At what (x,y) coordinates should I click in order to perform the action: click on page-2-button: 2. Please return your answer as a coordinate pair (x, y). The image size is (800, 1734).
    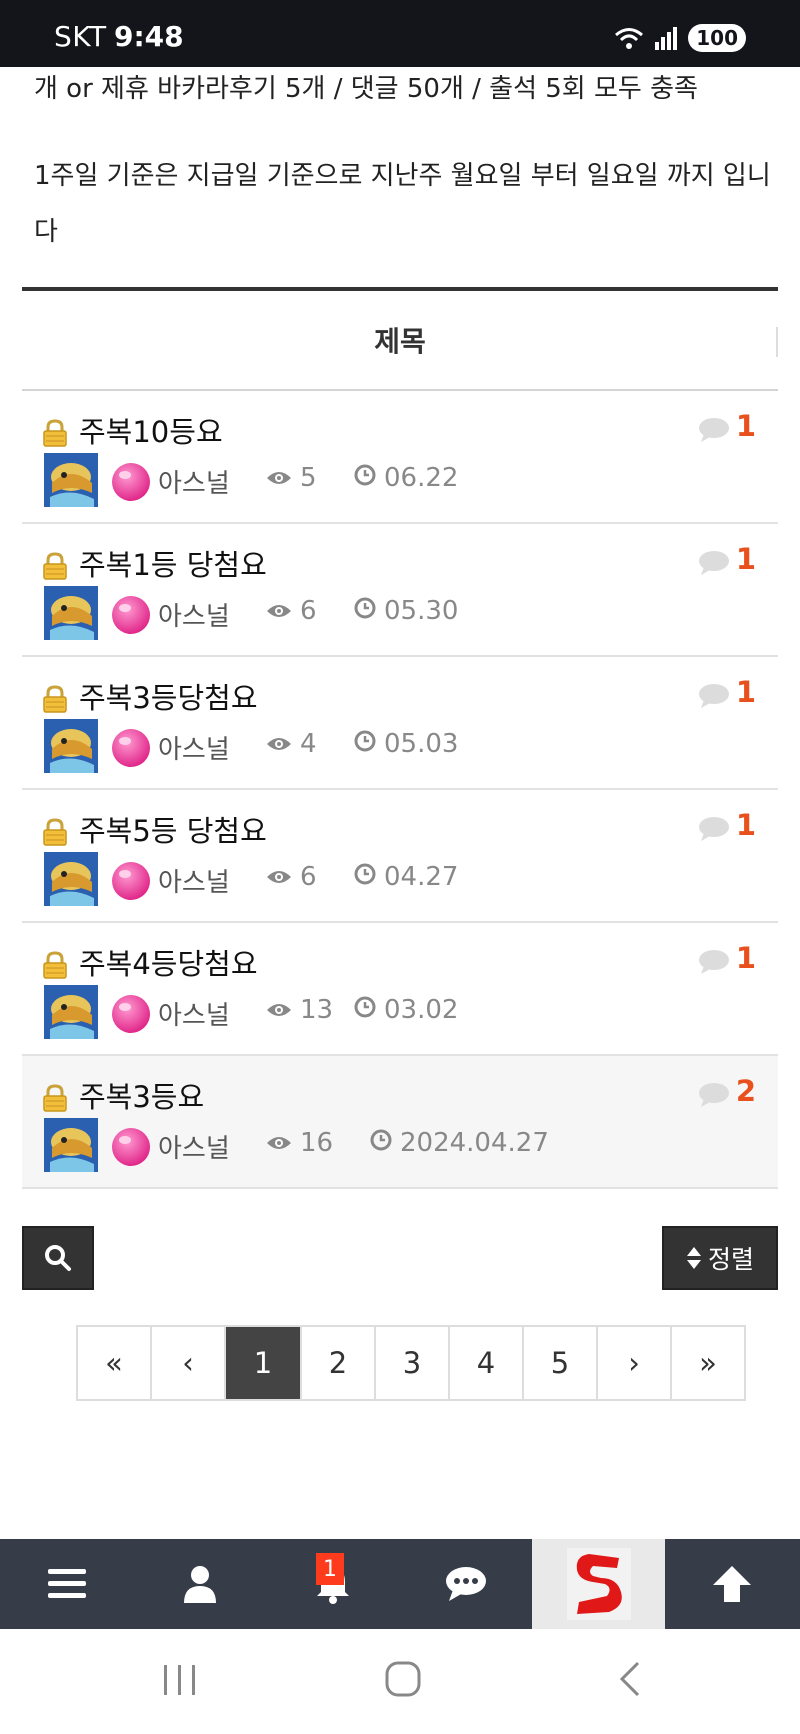
    Looking at the image, I should click on (339, 1363).